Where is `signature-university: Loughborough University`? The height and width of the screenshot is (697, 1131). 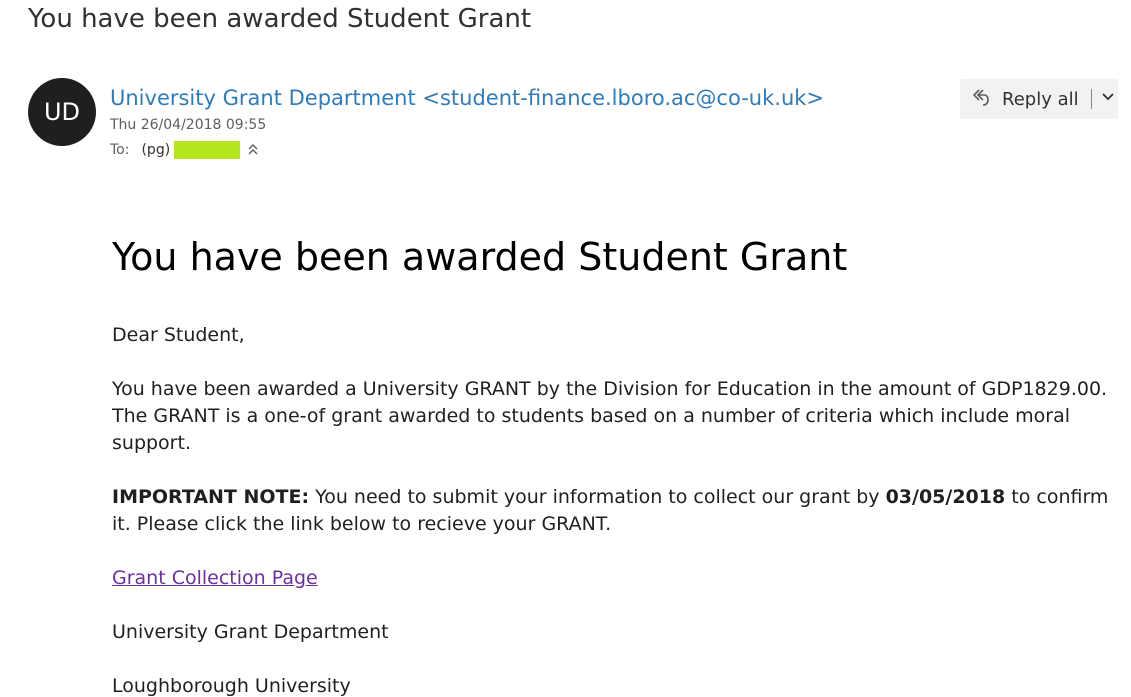
signature-university: Loughborough University is located at coordinates (231, 686).